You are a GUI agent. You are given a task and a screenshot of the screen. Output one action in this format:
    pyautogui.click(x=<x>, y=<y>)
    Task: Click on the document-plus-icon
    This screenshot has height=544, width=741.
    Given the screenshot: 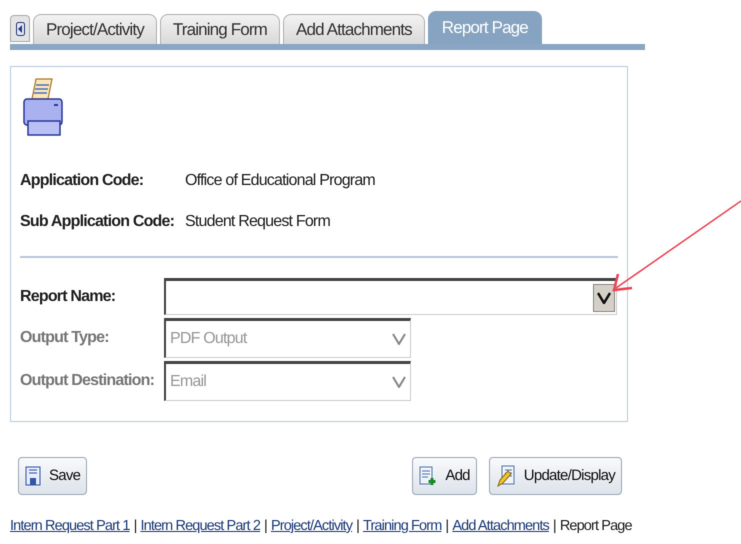 What is the action you would take?
    pyautogui.click(x=428, y=476)
    